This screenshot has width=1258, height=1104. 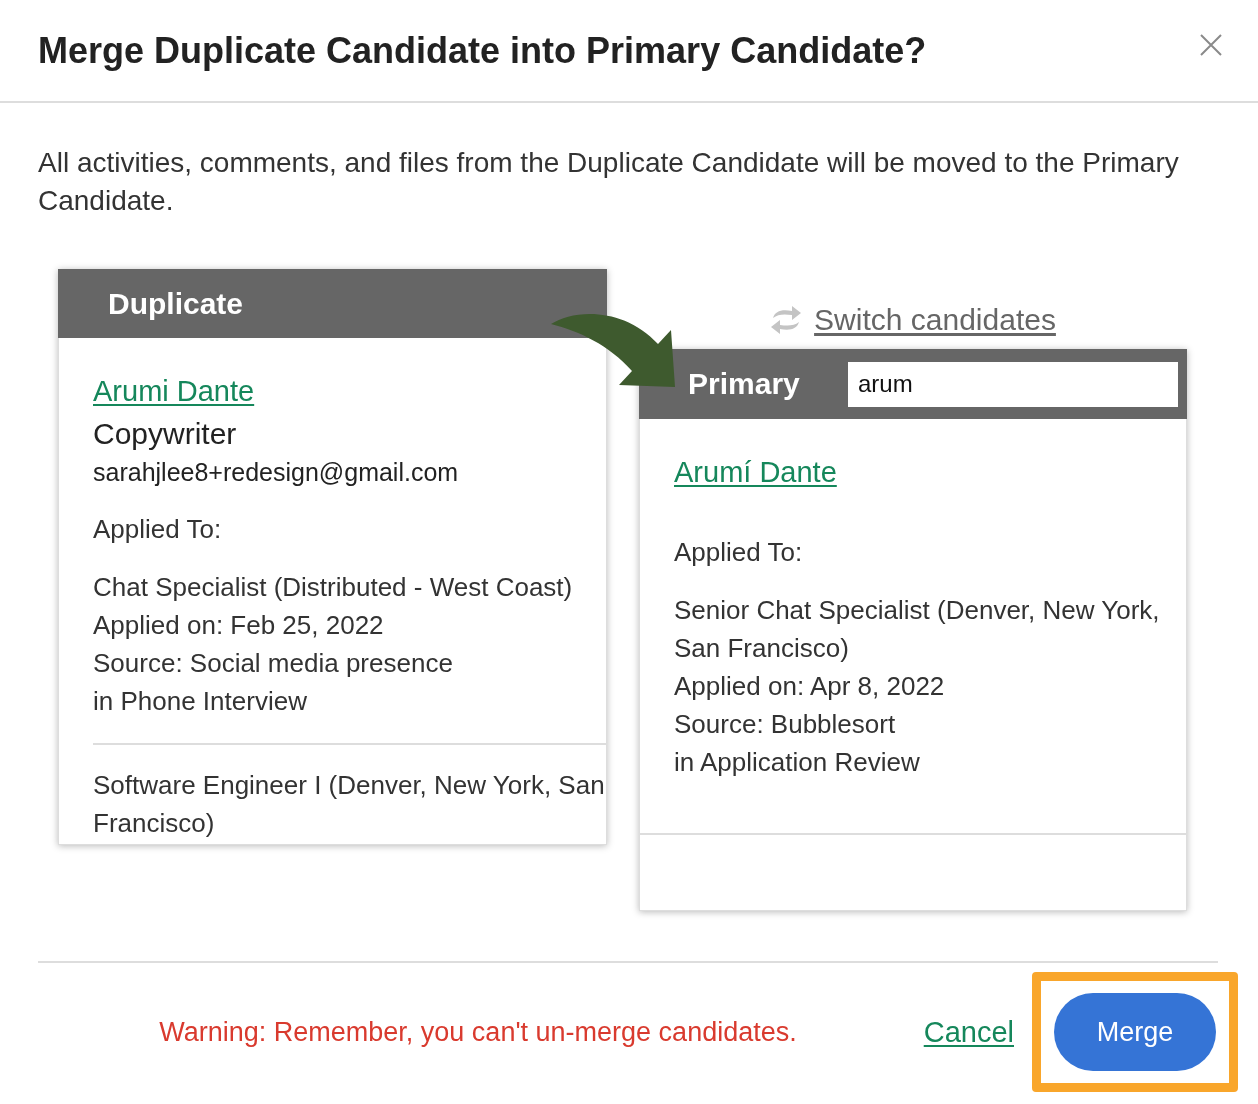 I want to click on description-text: All activities, comments, and files from the Duplicate Candidate will be moved to the Primary Candidate., so click(x=609, y=182).